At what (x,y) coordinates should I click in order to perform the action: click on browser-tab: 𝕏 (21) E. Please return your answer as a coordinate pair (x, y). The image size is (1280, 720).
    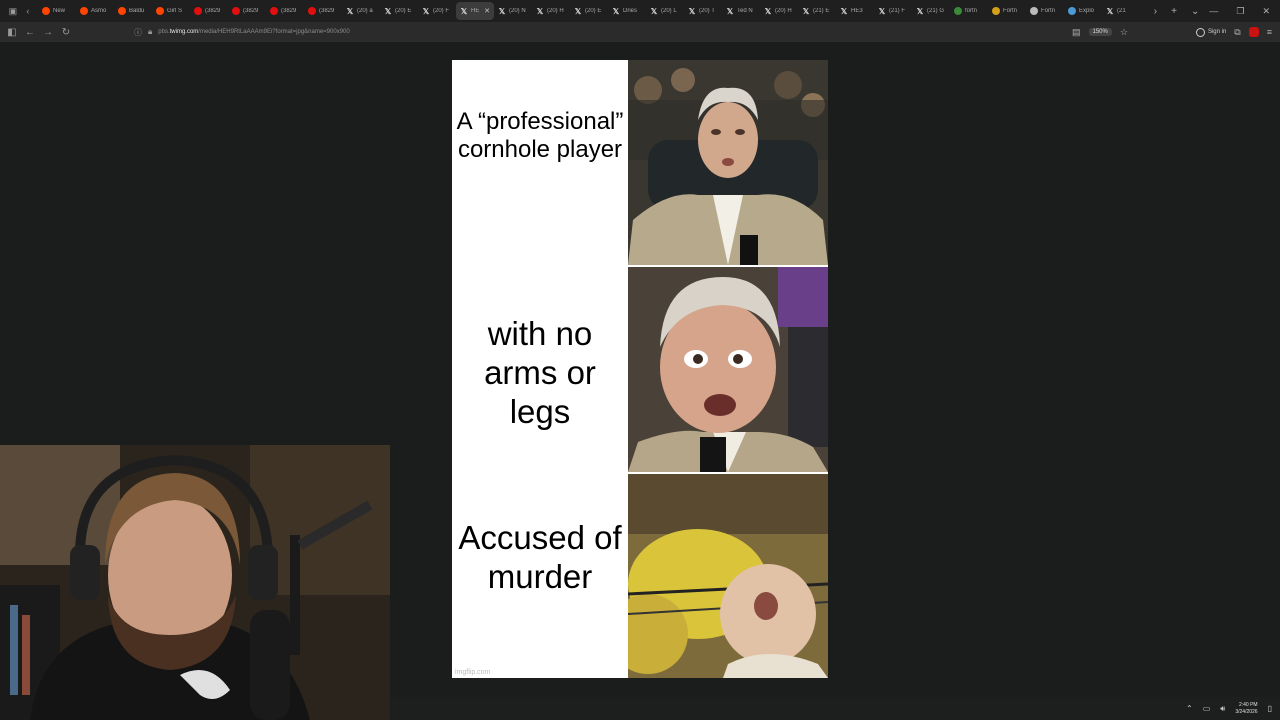
    Looking at the image, I should click on (817, 11).